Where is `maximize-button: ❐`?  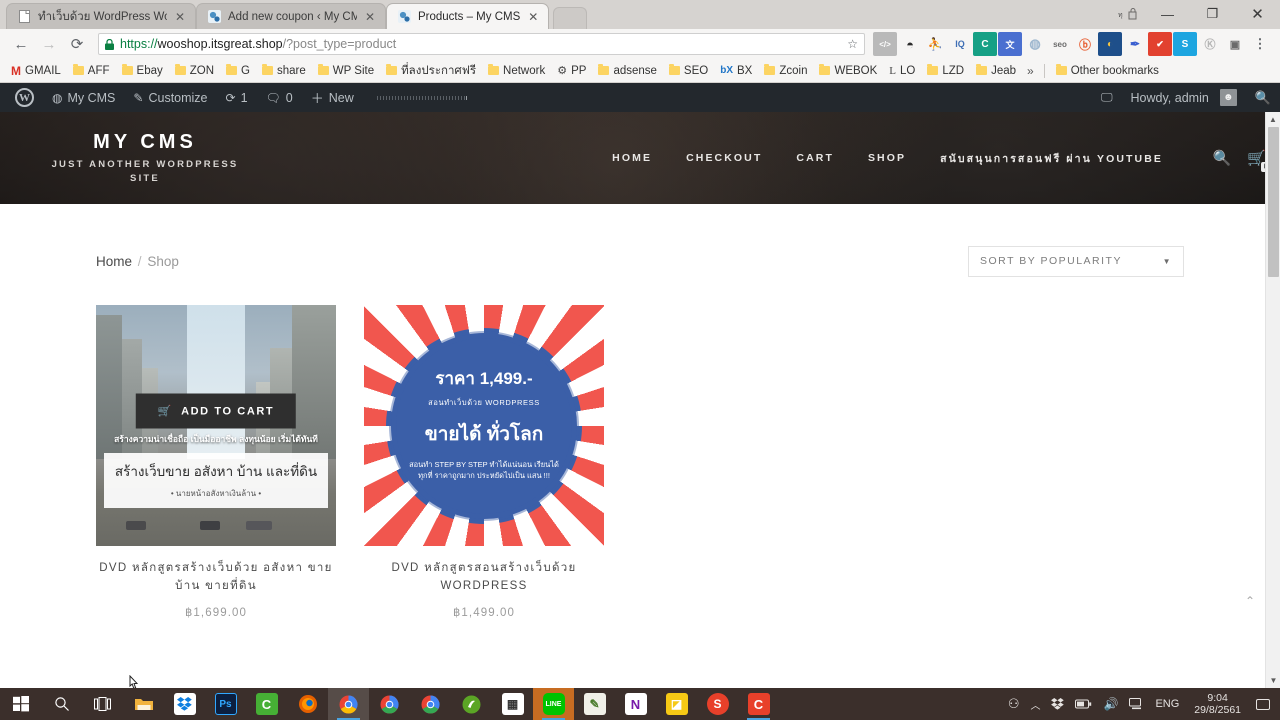
maximize-button: ❐ is located at coordinates (1212, 14).